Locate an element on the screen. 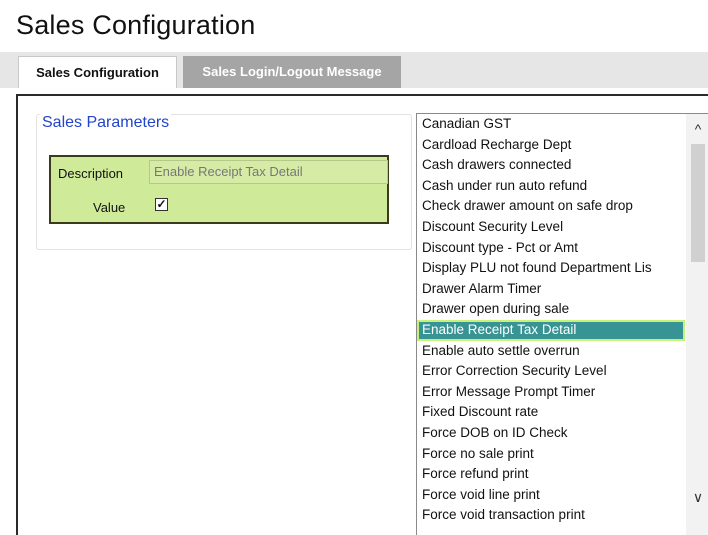 The image size is (708, 535). list-item: Enable auto settle overrun is located at coordinates (551, 351).